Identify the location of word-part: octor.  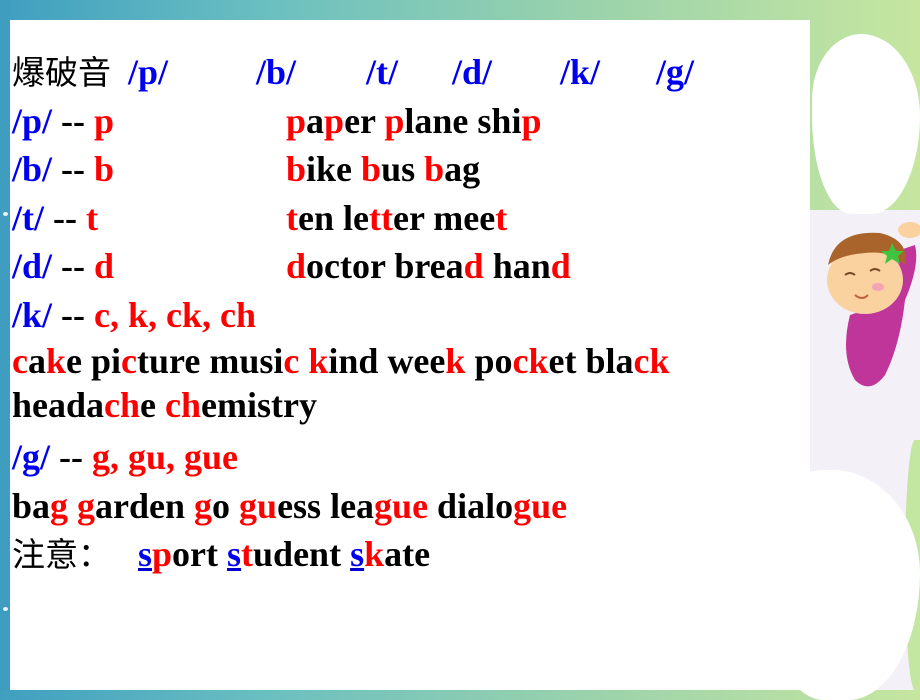
(346, 266).